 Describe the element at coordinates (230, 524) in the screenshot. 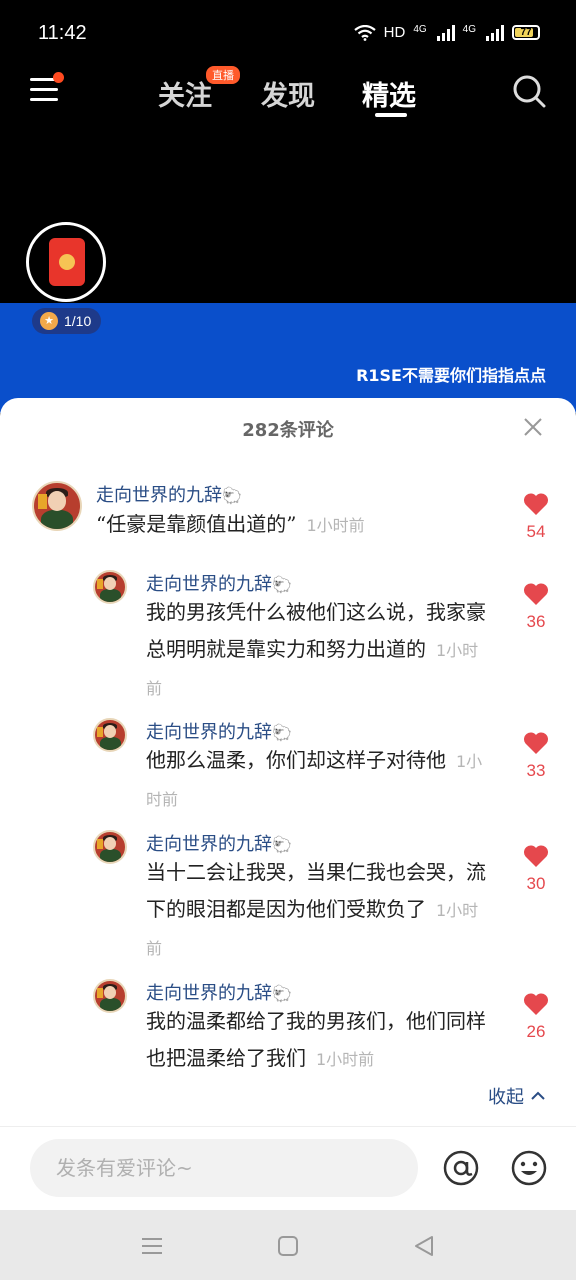

I see `comment-text: “任豪是靠颜值出道的” 1小时前` at that location.